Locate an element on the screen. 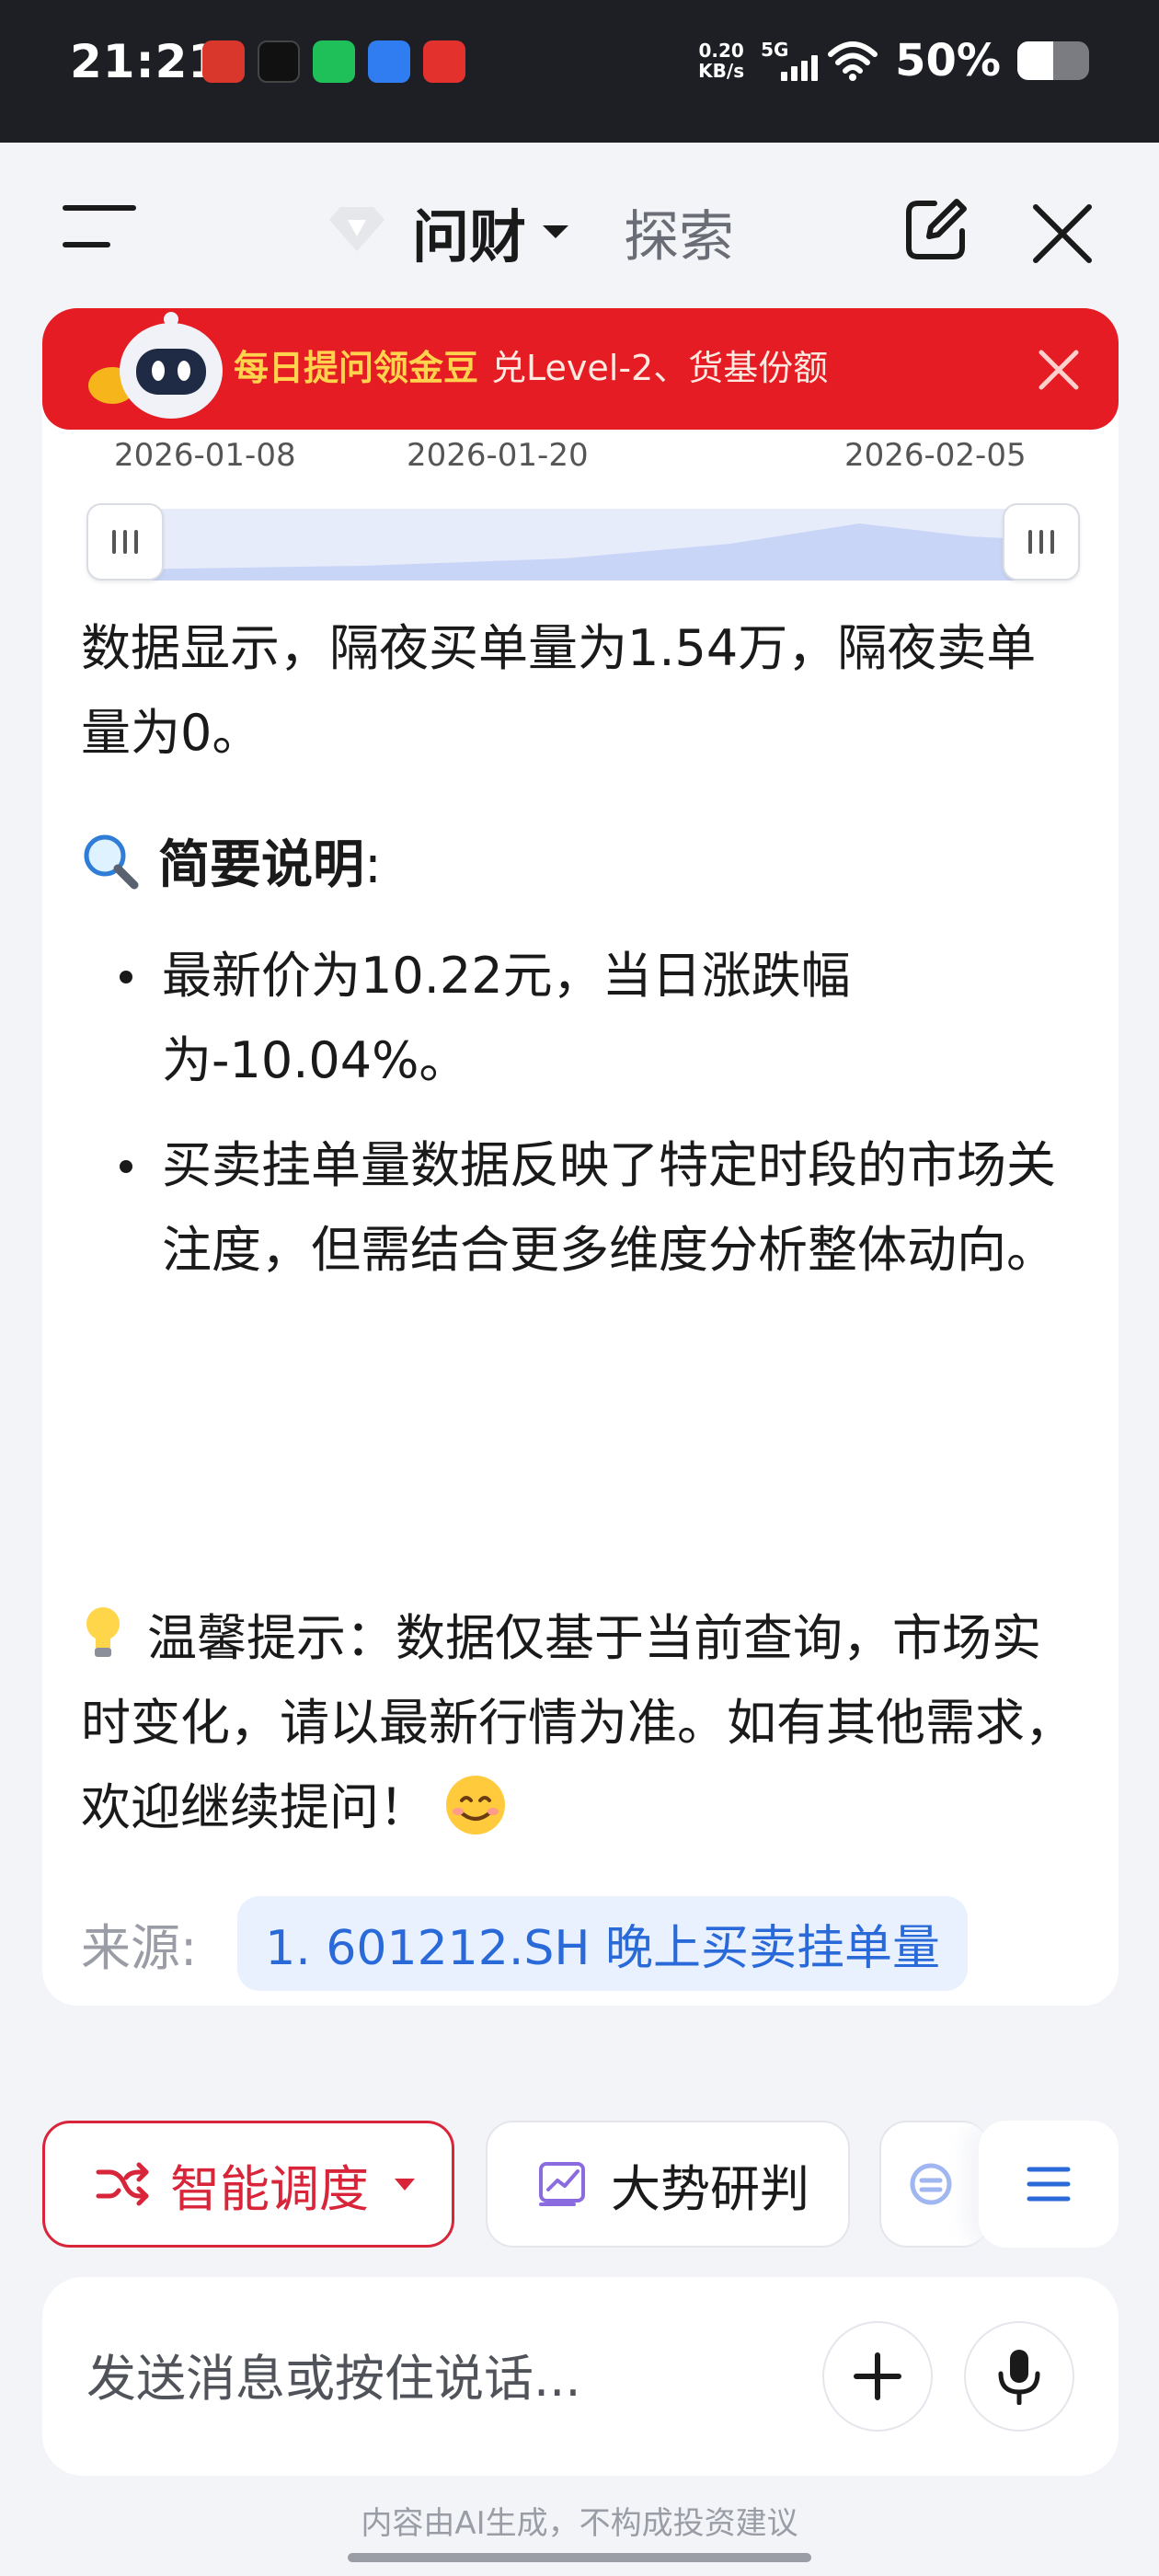  app-blue-icon is located at coordinates (389, 61).